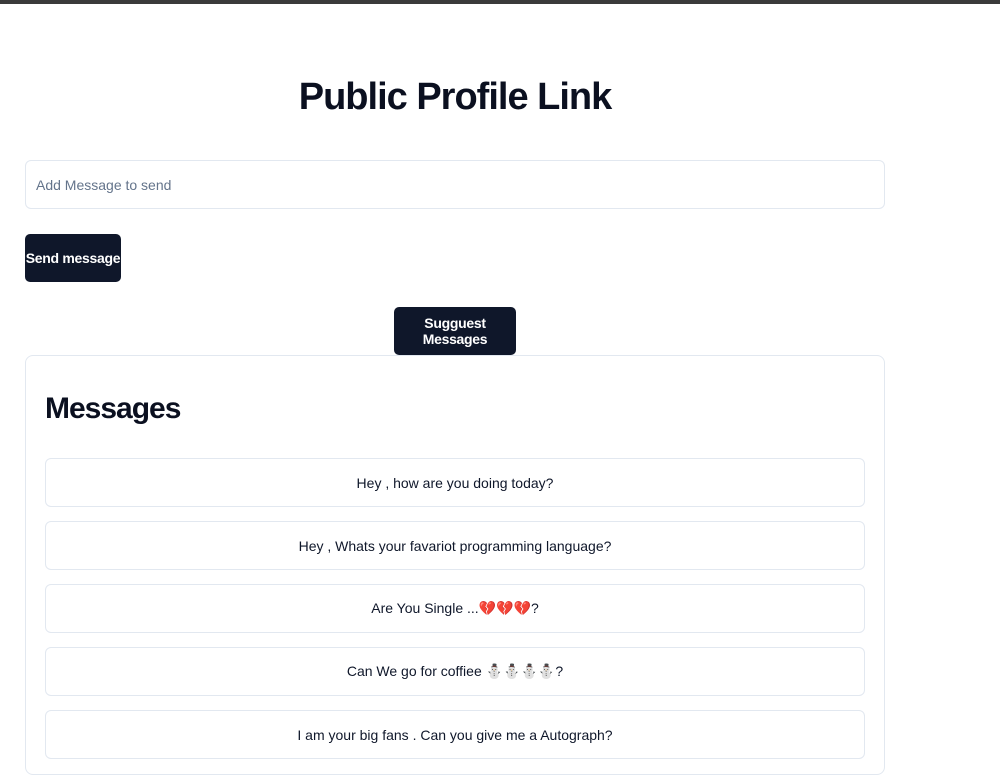  Describe the element at coordinates (113, 408) in the screenshot. I see `messages-card-title: Messages` at that location.